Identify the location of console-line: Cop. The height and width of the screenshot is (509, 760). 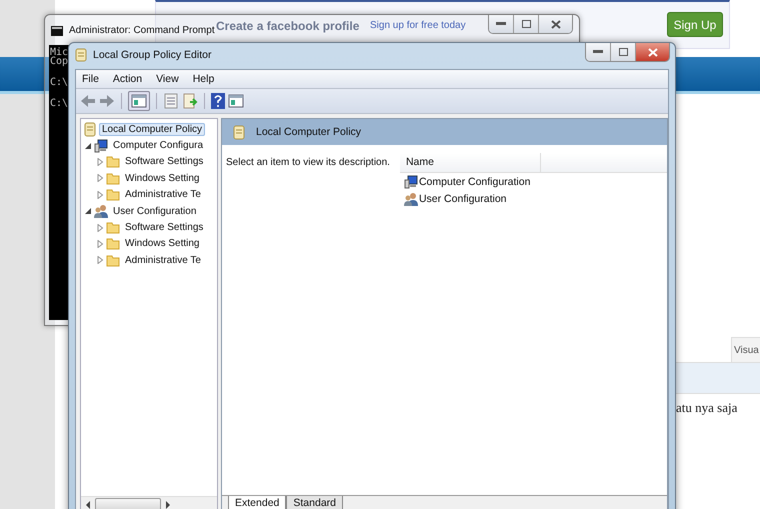
(59, 61).